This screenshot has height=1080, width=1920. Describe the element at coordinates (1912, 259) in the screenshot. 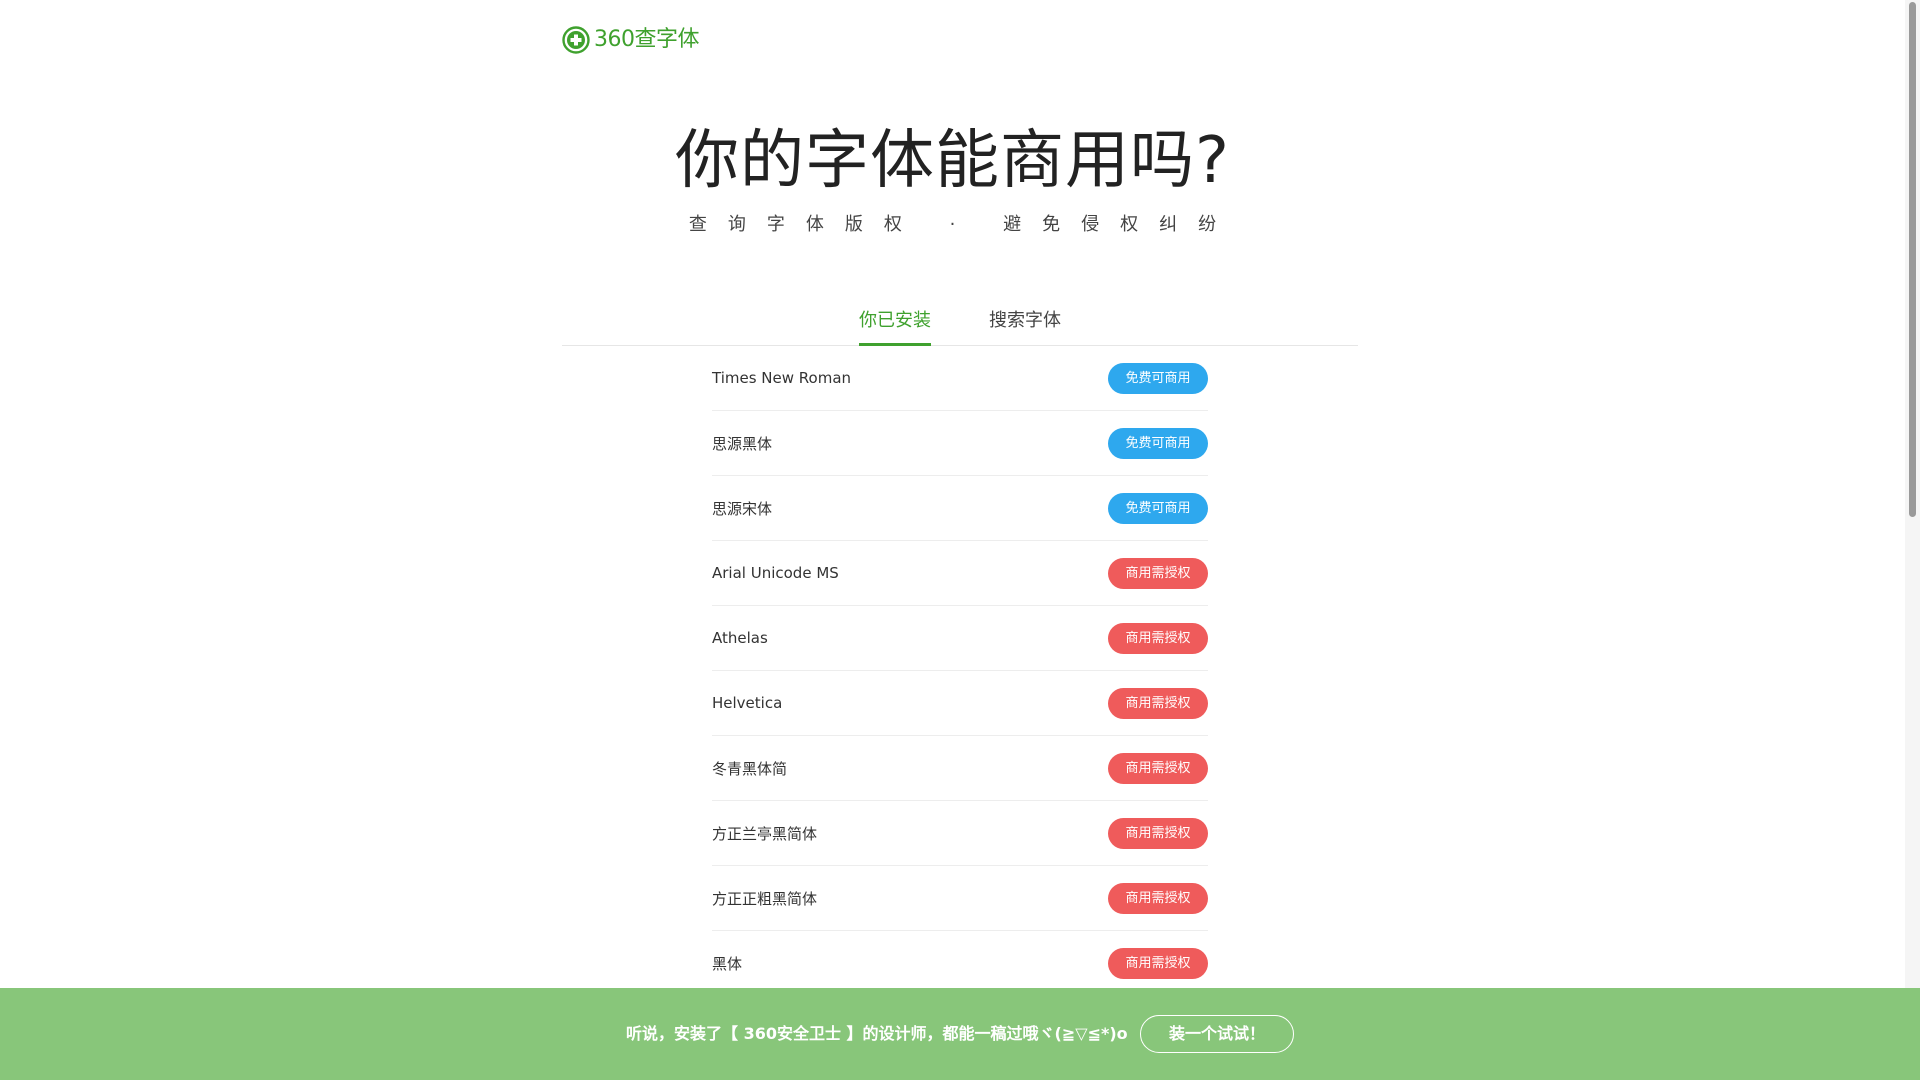

I see `scrollbar-thumb` at that location.